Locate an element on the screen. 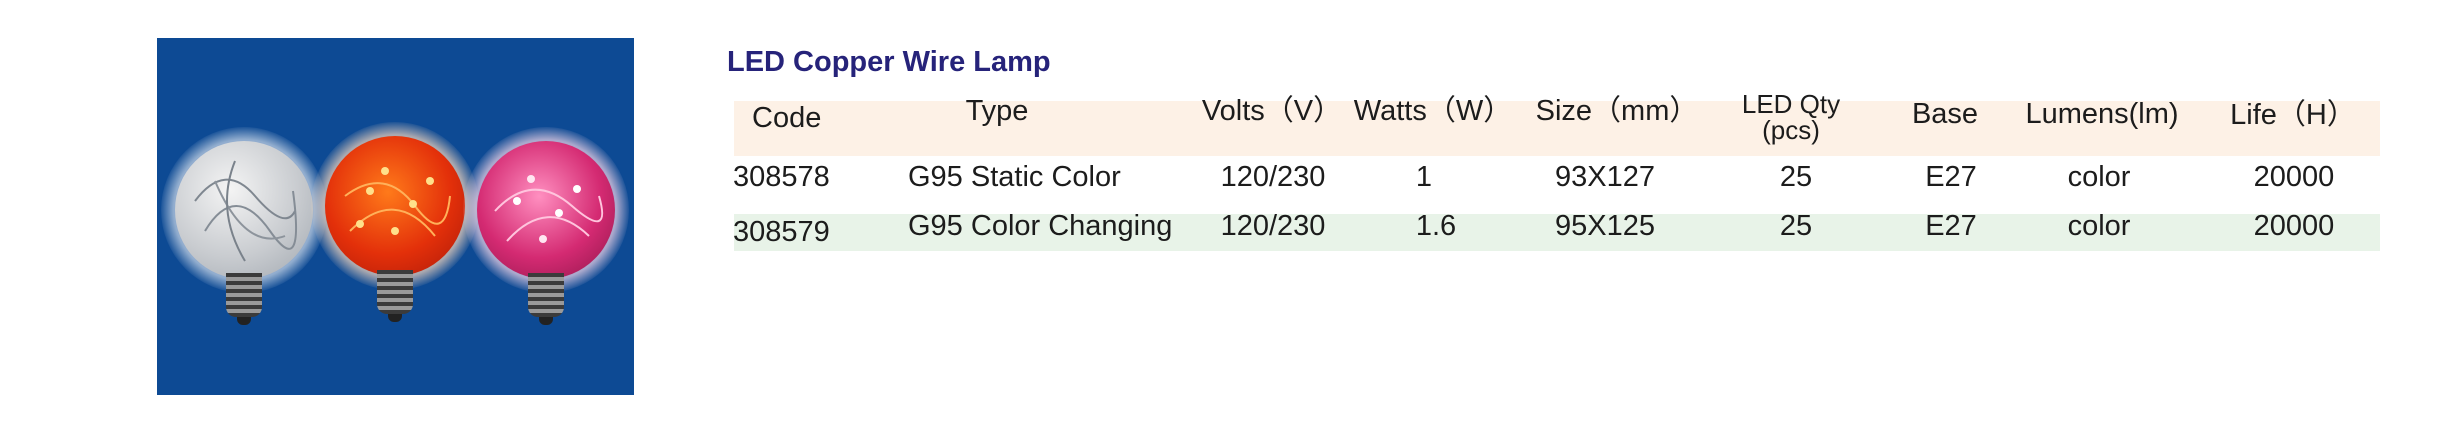 This screenshot has width=2454, height=443. header-code: Code is located at coordinates (787, 118).